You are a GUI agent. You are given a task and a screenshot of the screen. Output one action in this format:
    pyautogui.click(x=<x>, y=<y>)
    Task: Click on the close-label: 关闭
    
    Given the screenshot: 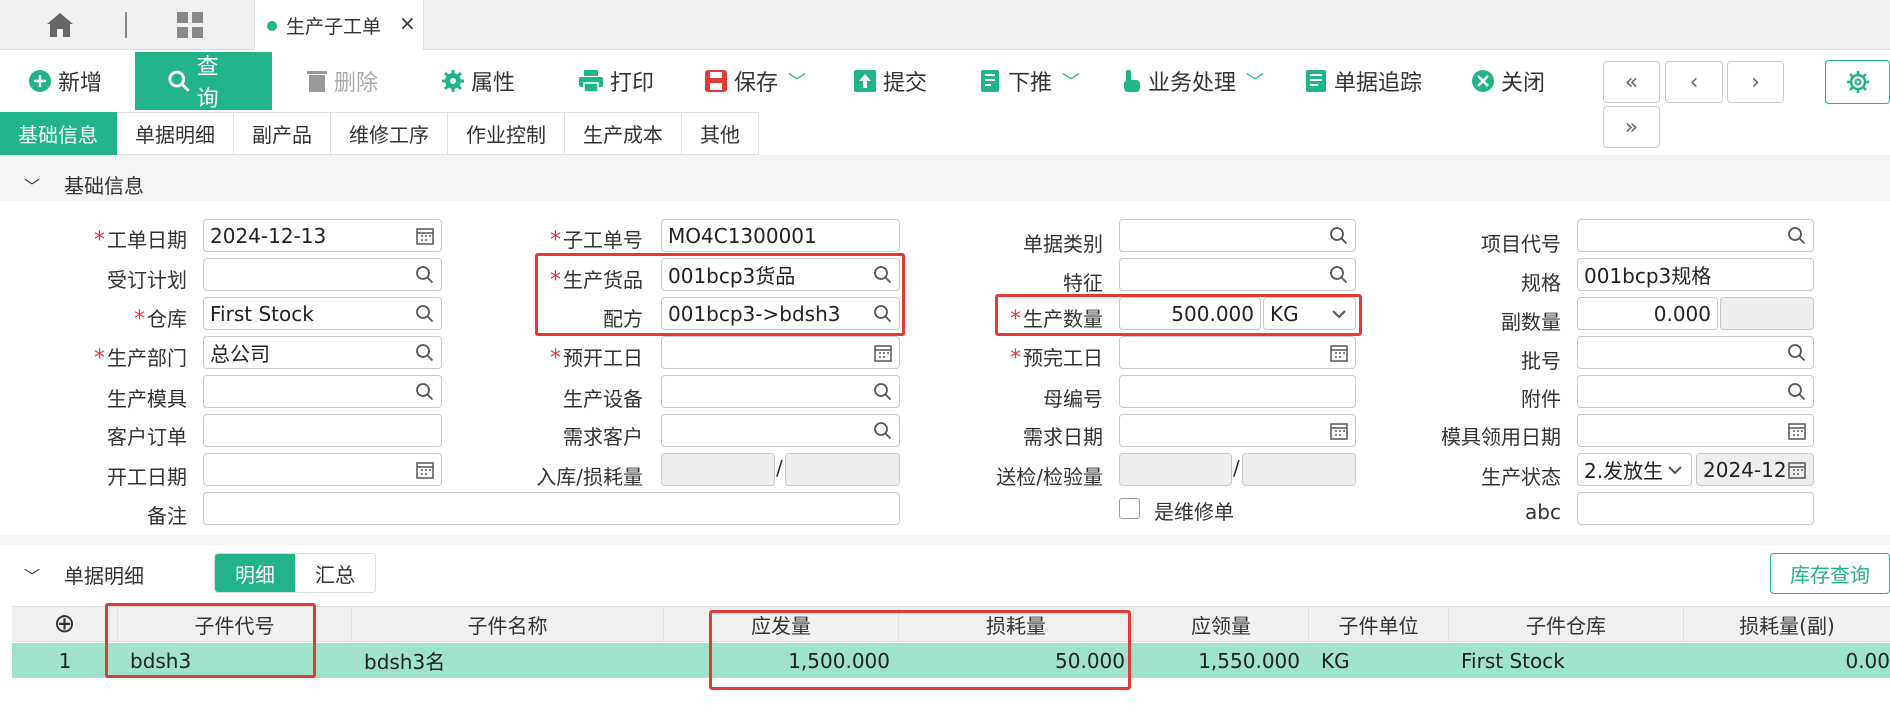 What is the action you would take?
    pyautogui.click(x=1523, y=83)
    